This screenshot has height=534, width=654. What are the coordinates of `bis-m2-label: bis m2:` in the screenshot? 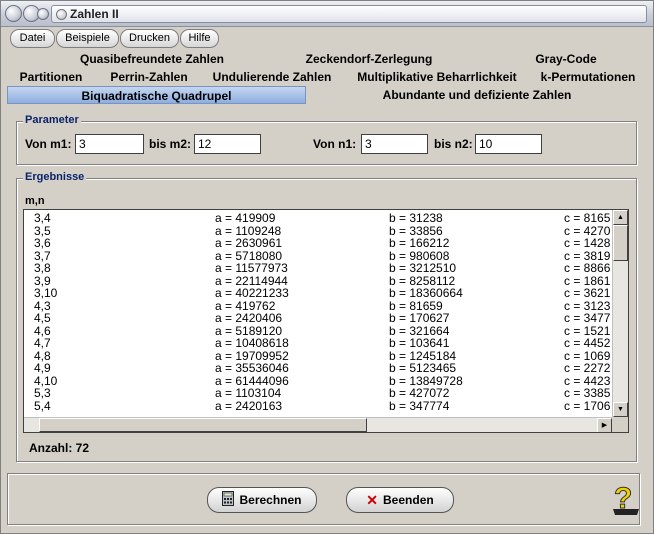 It's located at (170, 144).